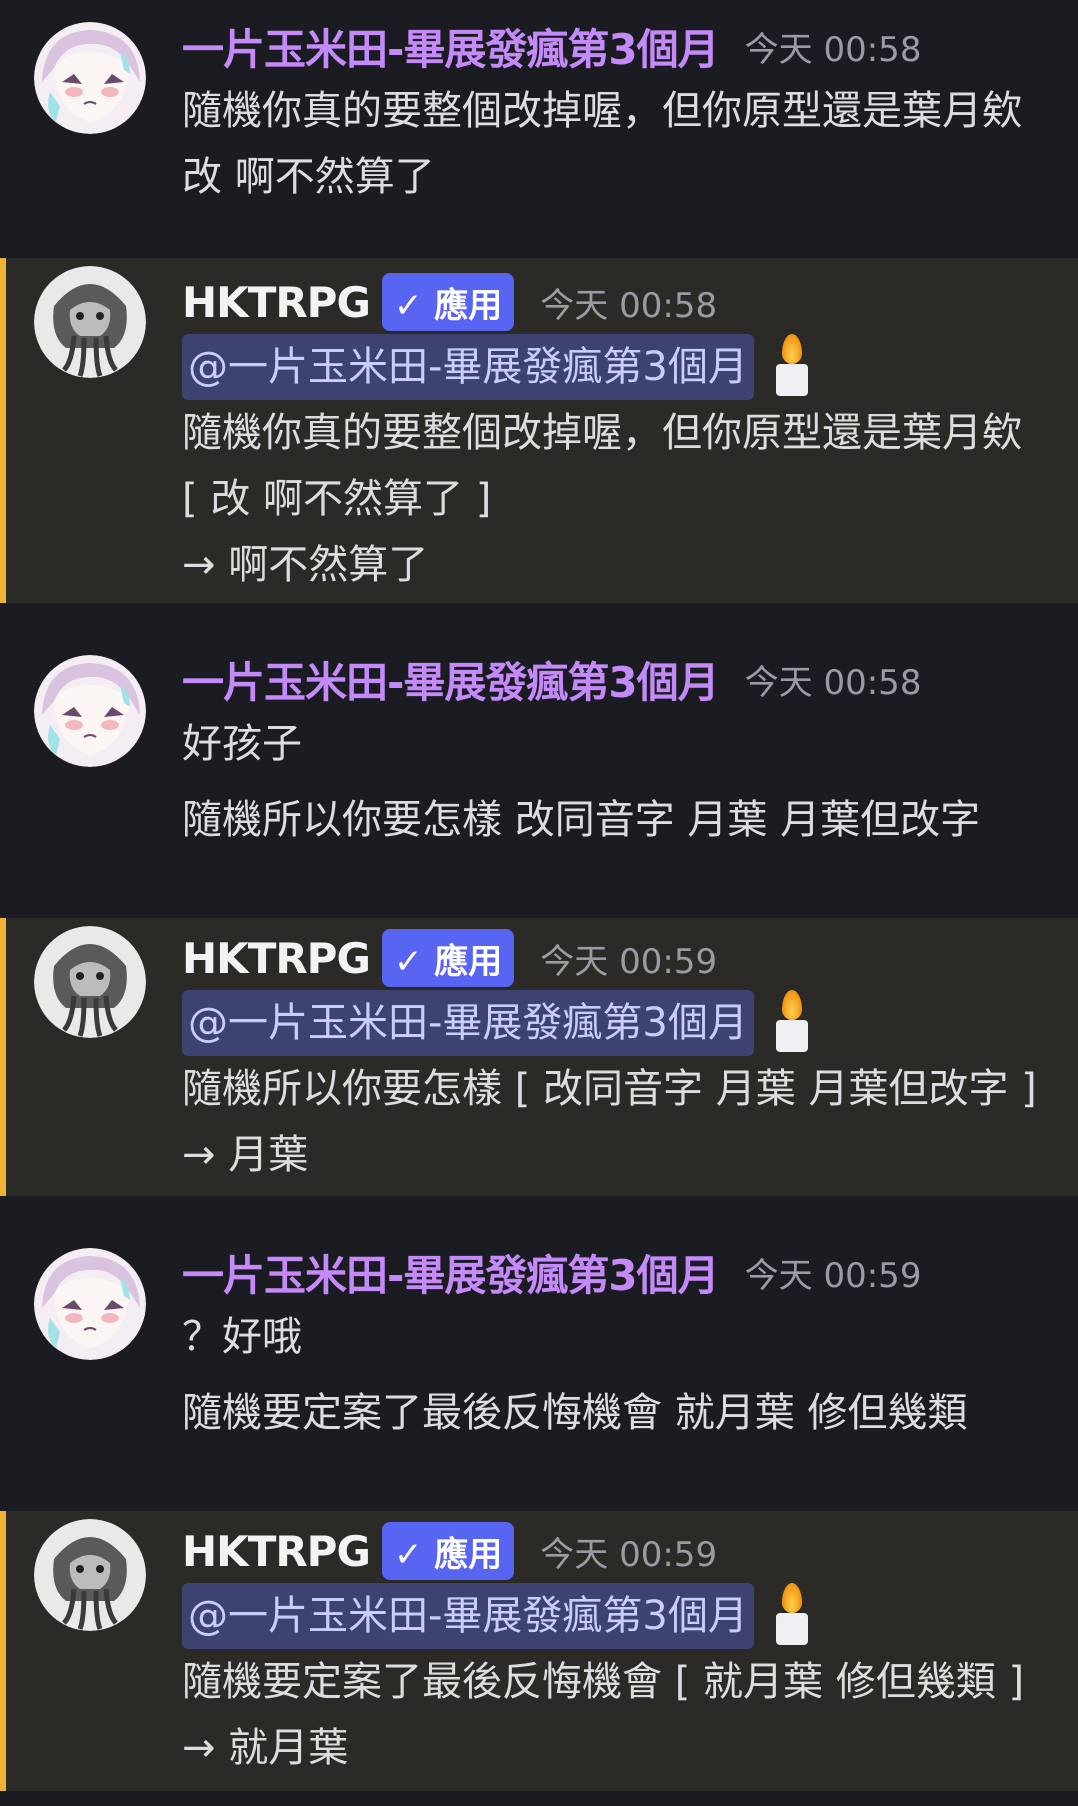 Image resolution: width=1078 pixels, height=1806 pixels. What do you see at coordinates (337, 499) in the screenshot?
I see `message-text: [ 改 啊不然算了 ]` at bounding box center [337, 499].